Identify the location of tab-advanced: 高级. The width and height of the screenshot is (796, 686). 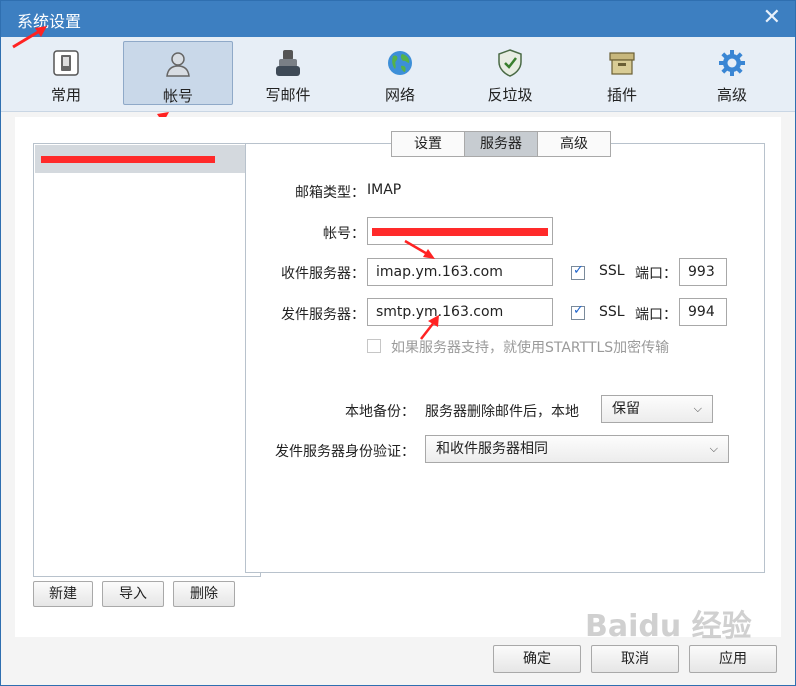
(574, 144).